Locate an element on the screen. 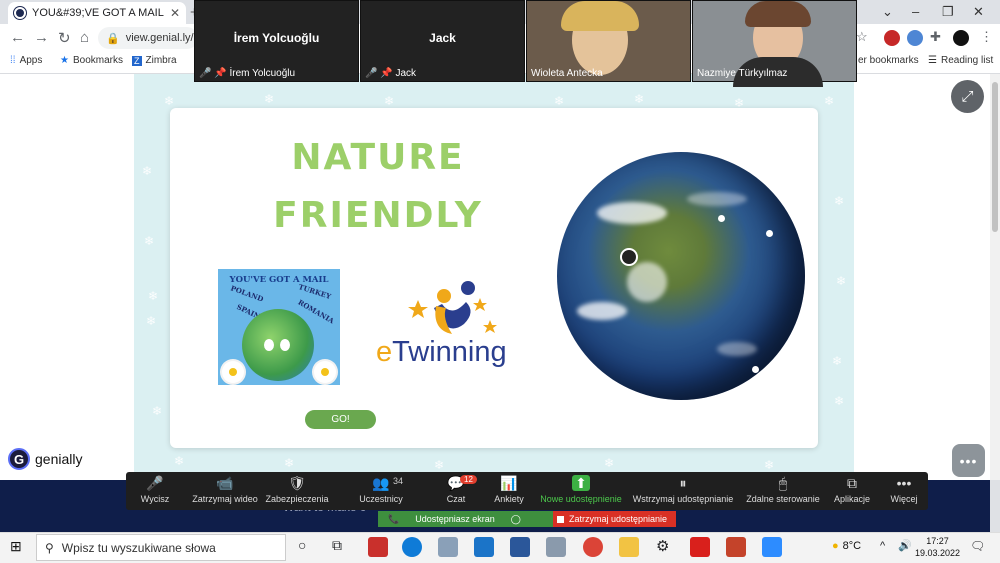  minimize-button: – is located at coordinates (915, 11).